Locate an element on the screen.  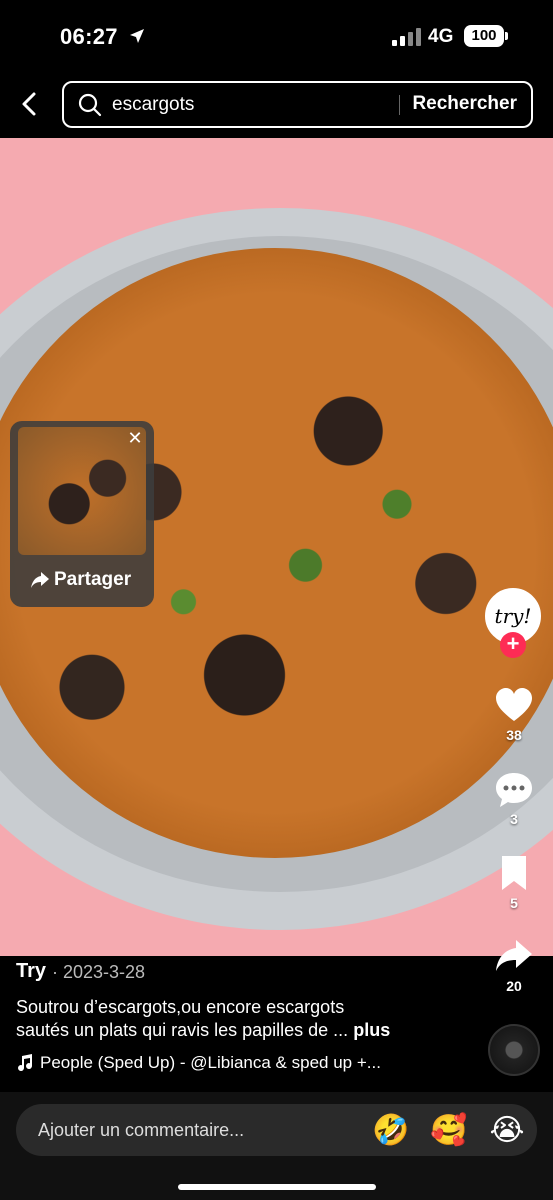
home-indicator is located at coordinates (277, 1187).